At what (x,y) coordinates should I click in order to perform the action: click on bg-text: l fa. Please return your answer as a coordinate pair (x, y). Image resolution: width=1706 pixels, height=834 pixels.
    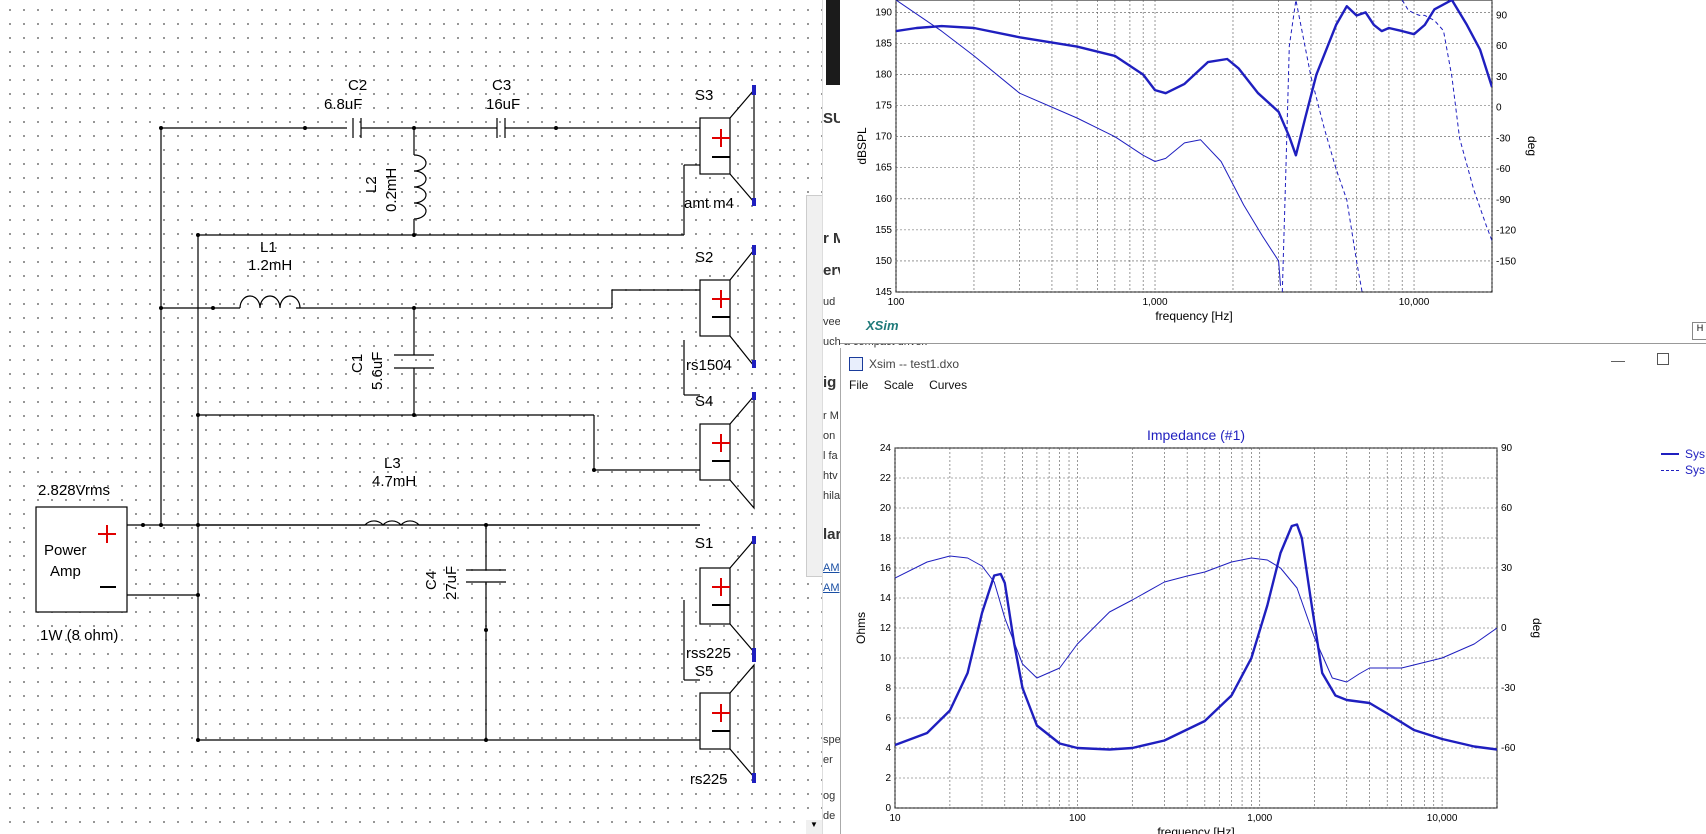
    Looking at the image, I should click on (830, 456).